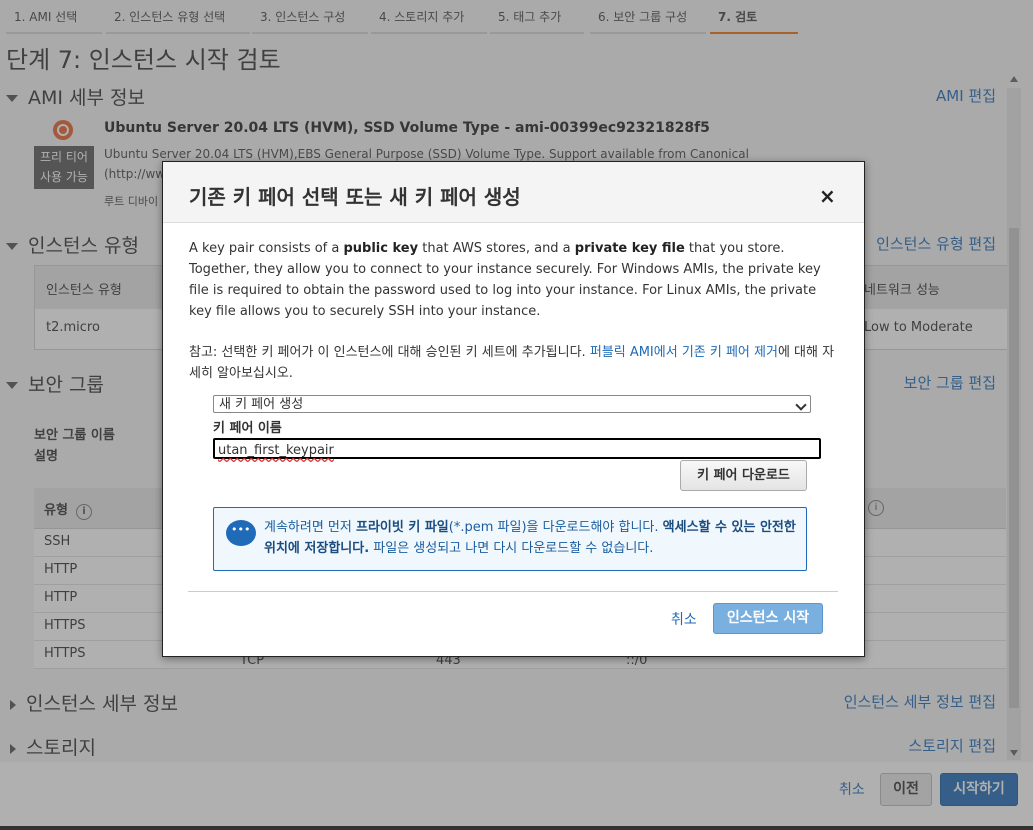 Image resolution: width=1033 pixels, height=830 pixels. Describe the element at coordinates (684, 352) in the screenshot. I see `remove-key-pair-link: 퍼블릭 AMI에서 기존 키 페어 제거` at that location.